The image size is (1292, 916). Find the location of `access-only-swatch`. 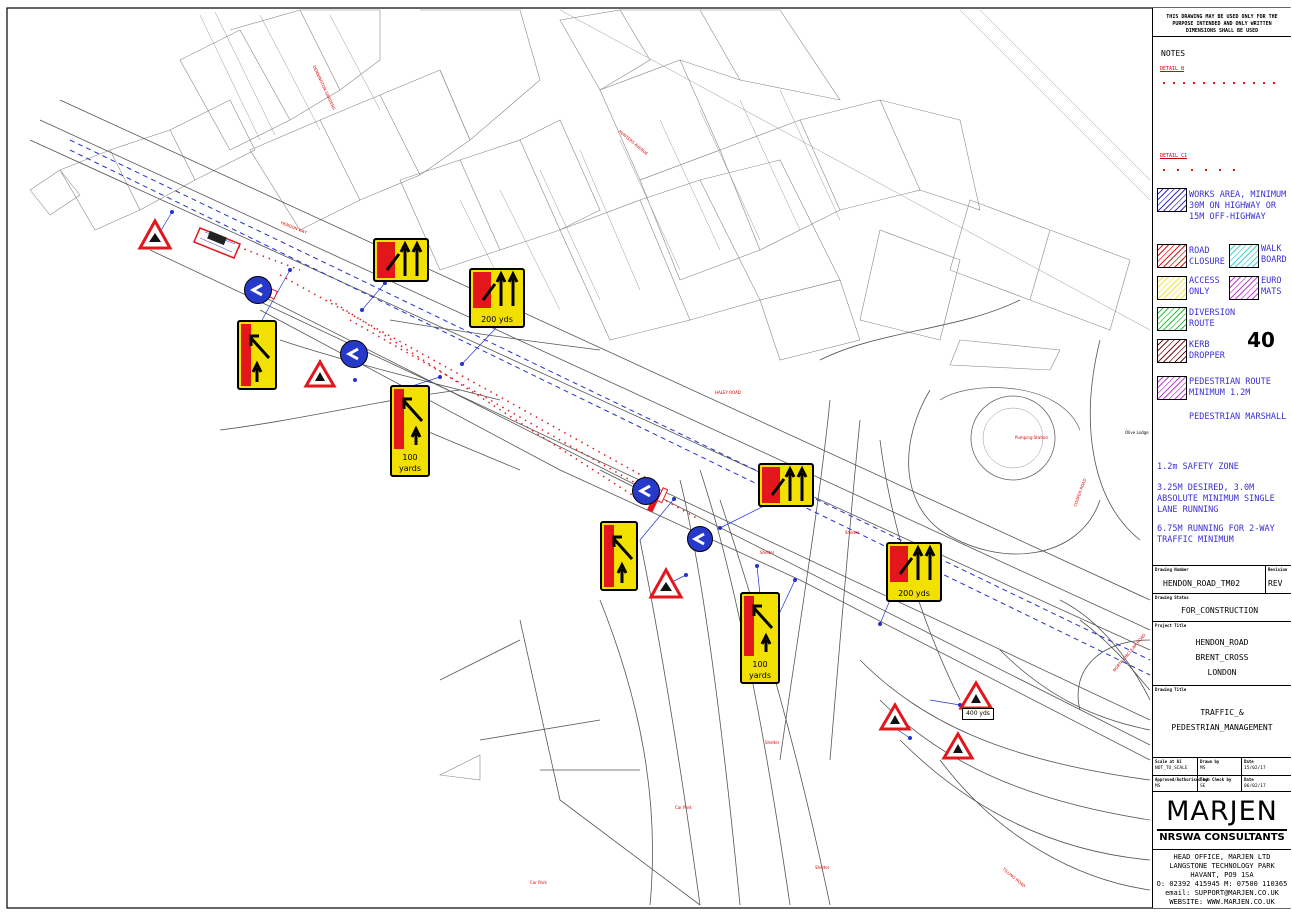

access-only-swatch is located at coordinates (1172, 288).